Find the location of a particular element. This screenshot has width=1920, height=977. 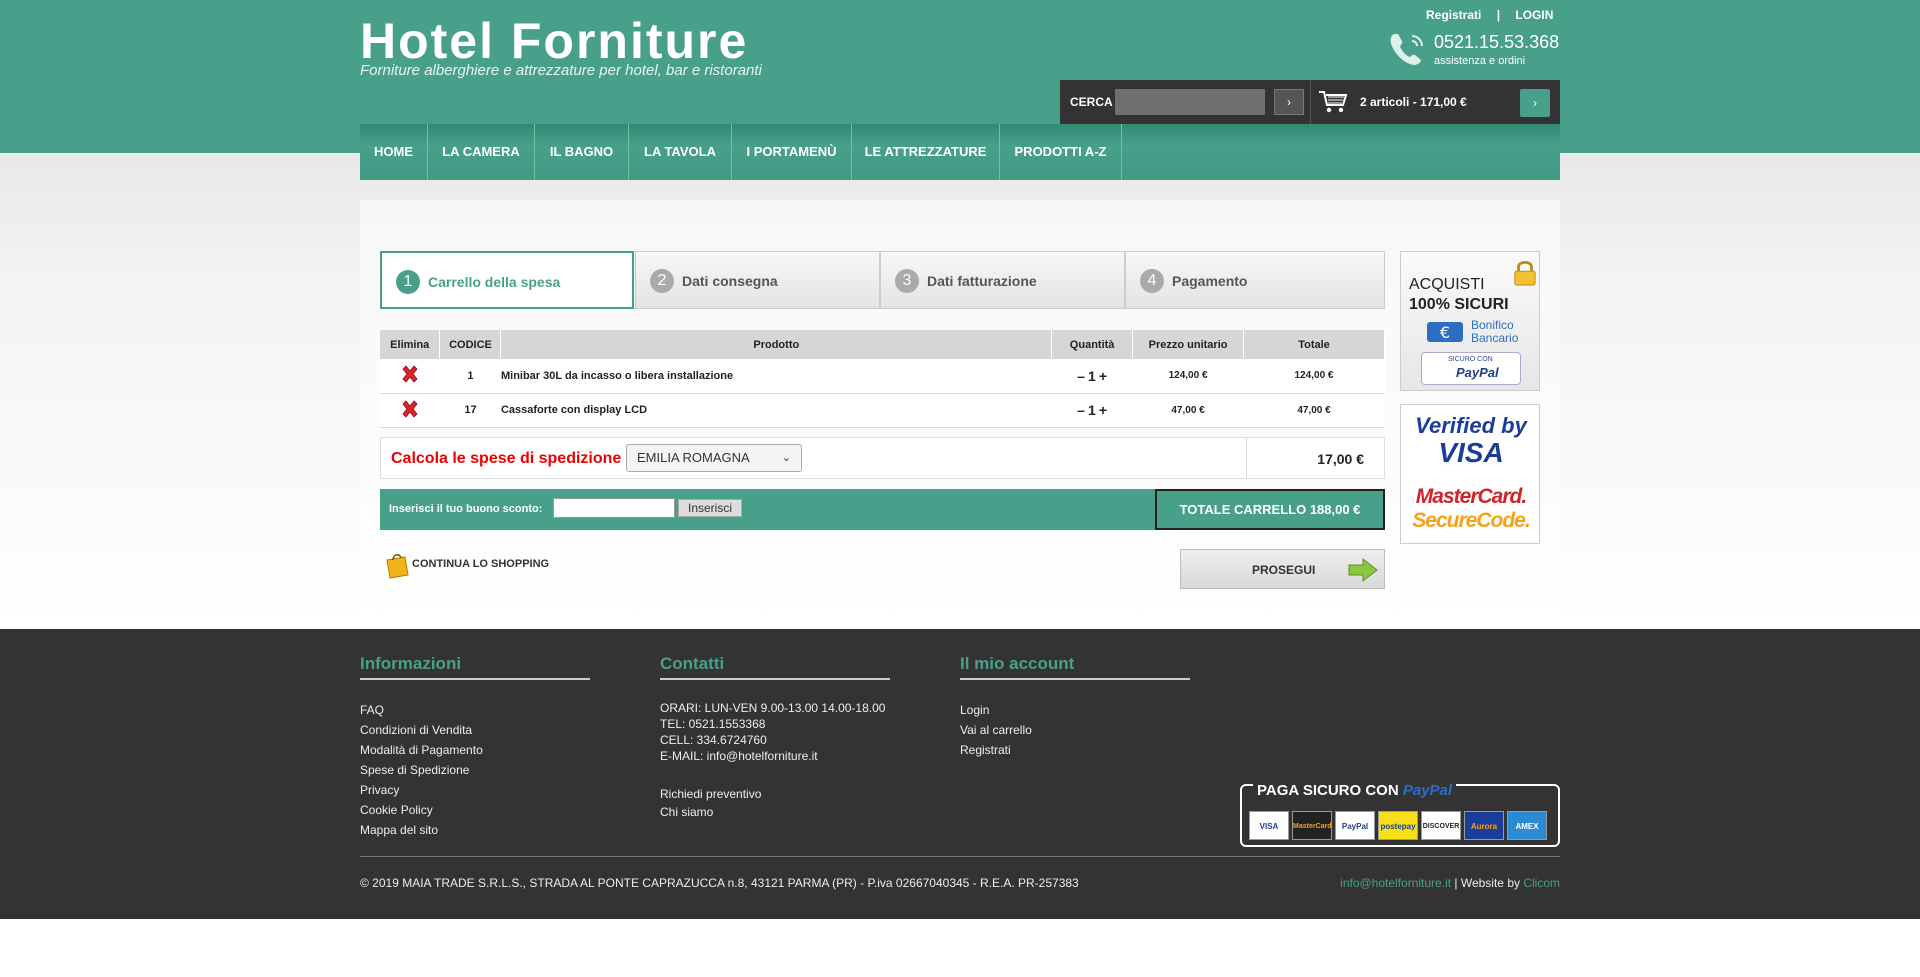

footer-link-privacy: Privacy is located at coordinates (421, 790).